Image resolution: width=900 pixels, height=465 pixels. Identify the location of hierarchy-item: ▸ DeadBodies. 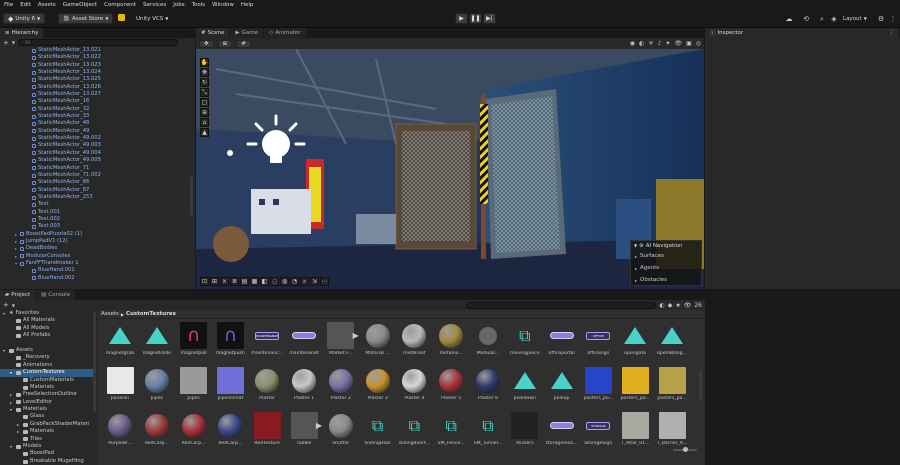
(95, 248).